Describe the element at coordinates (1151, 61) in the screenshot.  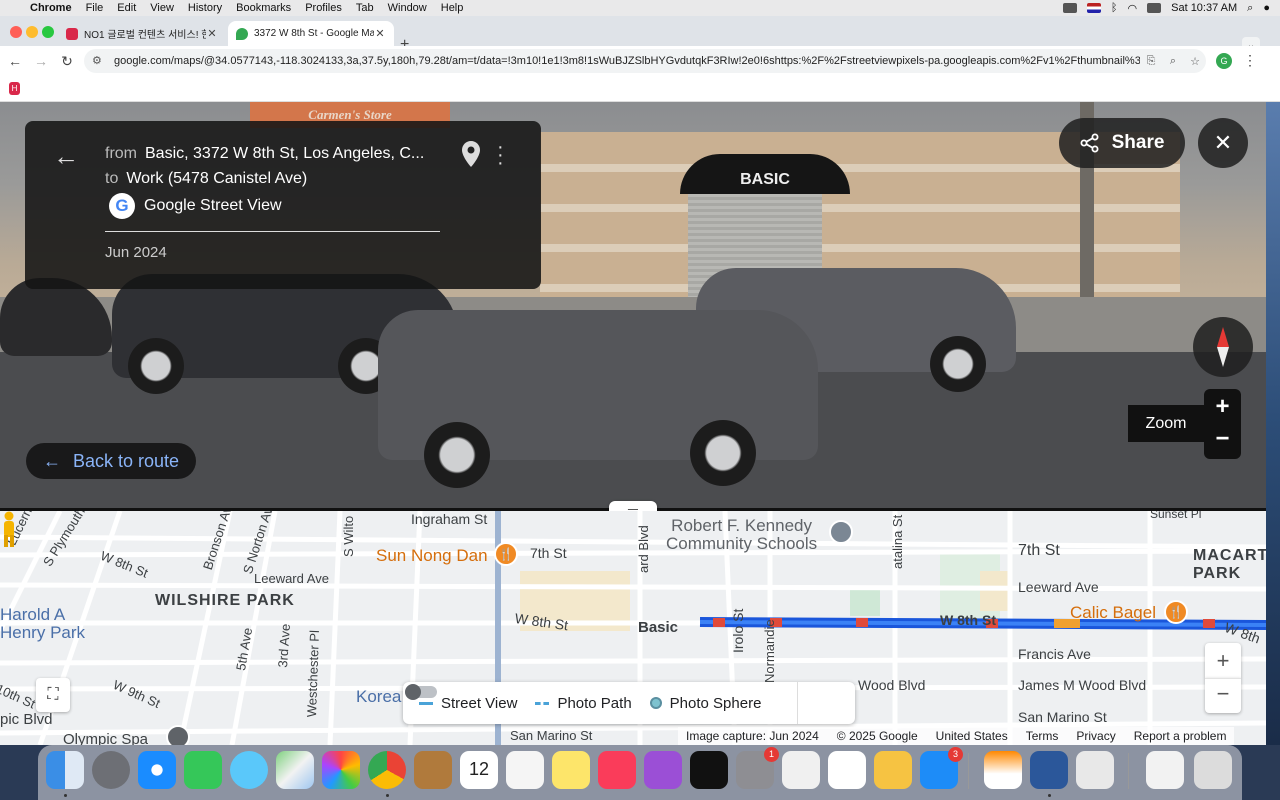
I see `install-app-icon: ⎘` at that location.